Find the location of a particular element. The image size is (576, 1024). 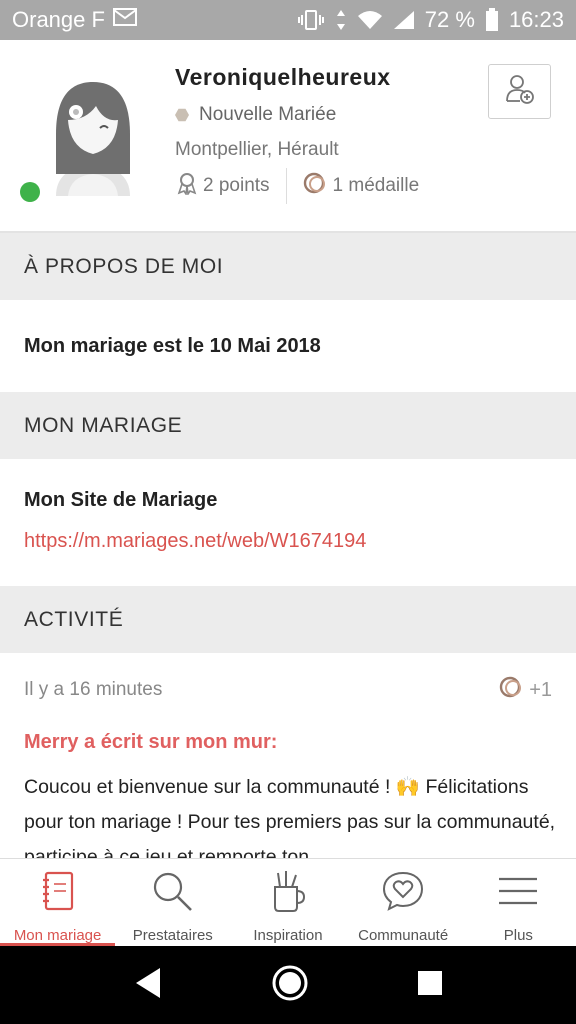

data-arrows-icon is located at coordinates (341, 20).